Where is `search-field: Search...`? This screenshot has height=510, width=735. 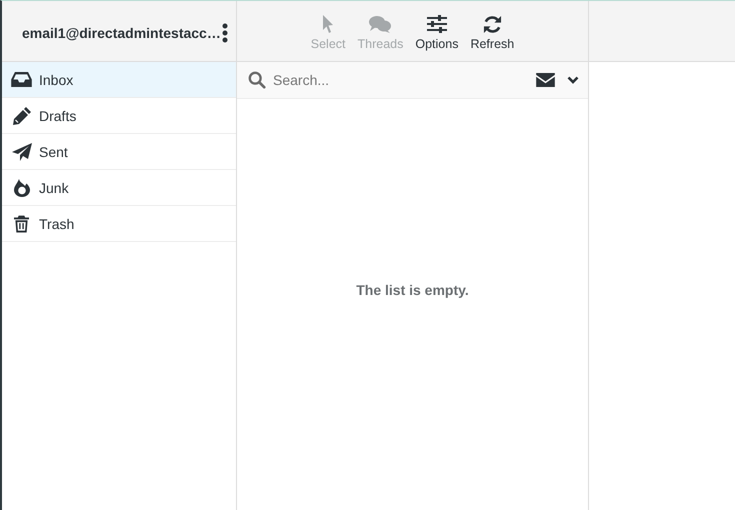 search-field: Search... is located at coordinates (412, 80).